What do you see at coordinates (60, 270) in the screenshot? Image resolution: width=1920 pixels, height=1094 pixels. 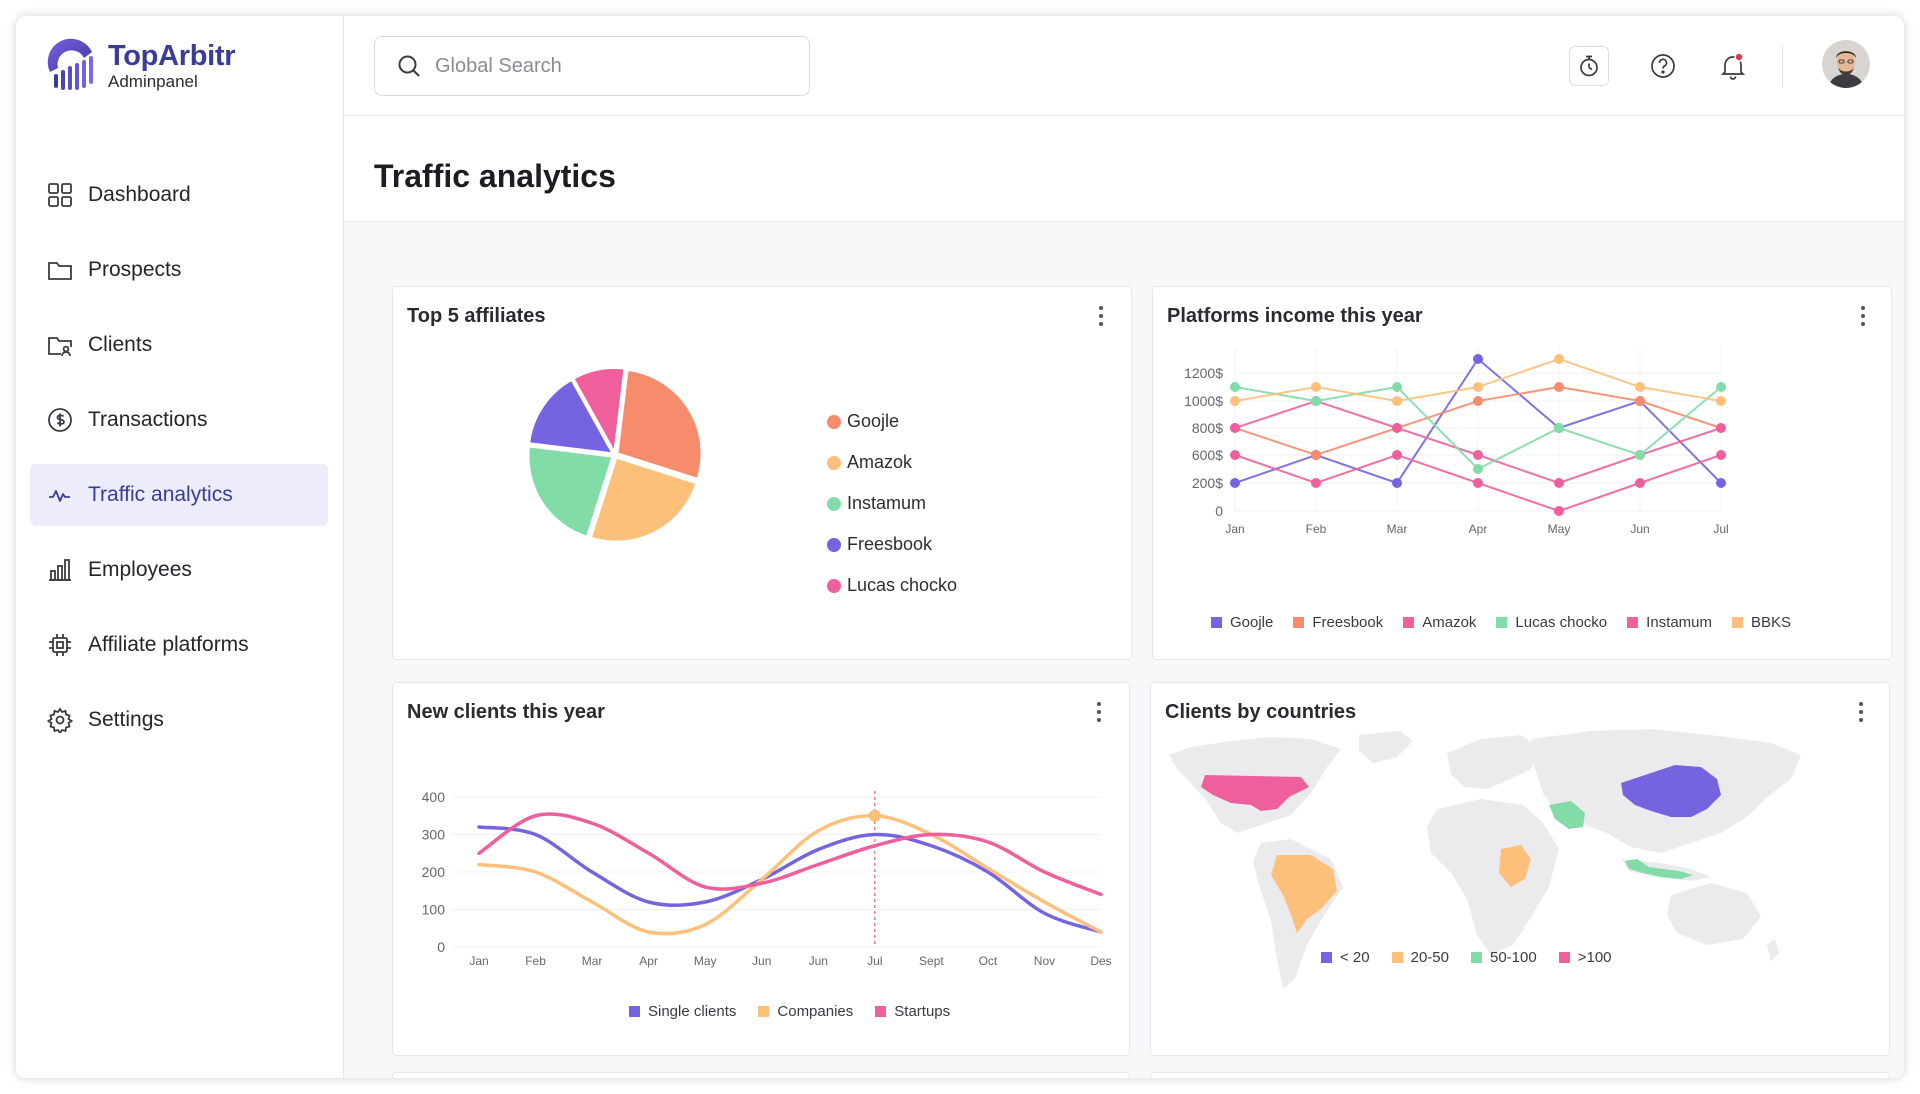 I see `folder-icon` at bounding box center [60, 270].